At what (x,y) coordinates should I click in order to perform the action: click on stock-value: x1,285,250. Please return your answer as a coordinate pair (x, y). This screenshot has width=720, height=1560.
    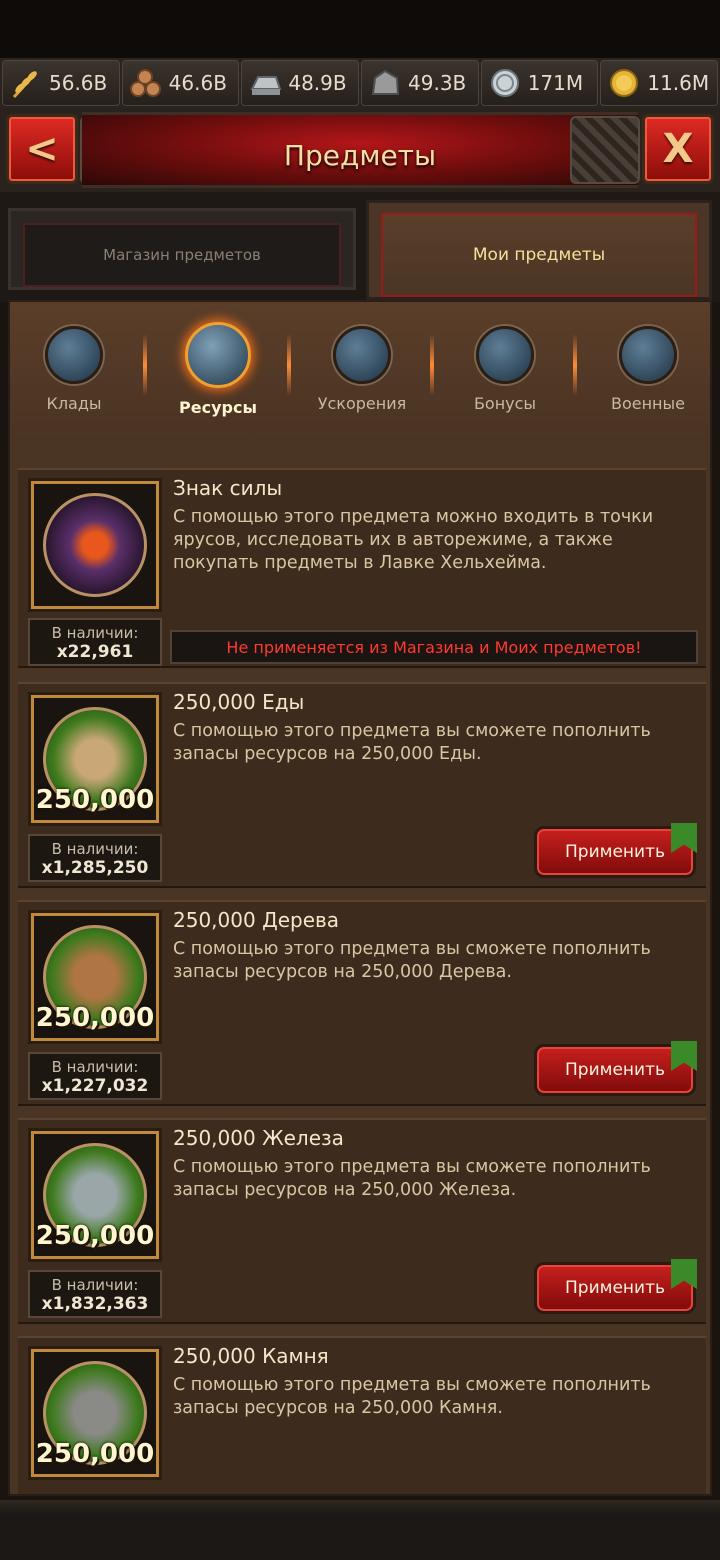
    Looking at the image, I should click on (95, 868).